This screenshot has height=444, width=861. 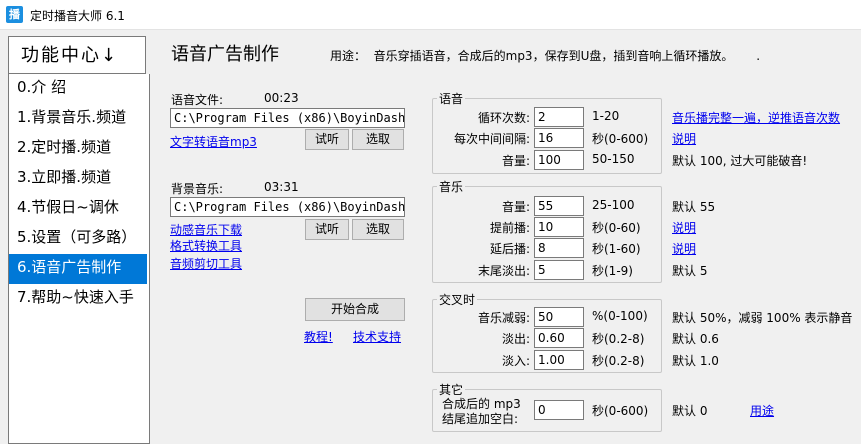 I want to click on bg-music-label: 背景音乐:, so click(x=197, y=189).